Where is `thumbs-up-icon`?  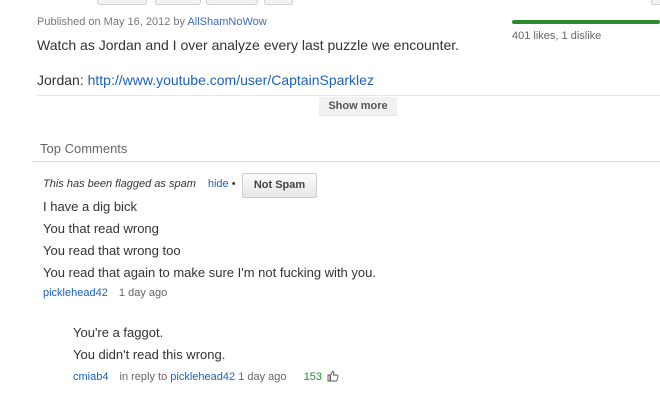 thumbs-up-icon is located at coordinates (333, 377).